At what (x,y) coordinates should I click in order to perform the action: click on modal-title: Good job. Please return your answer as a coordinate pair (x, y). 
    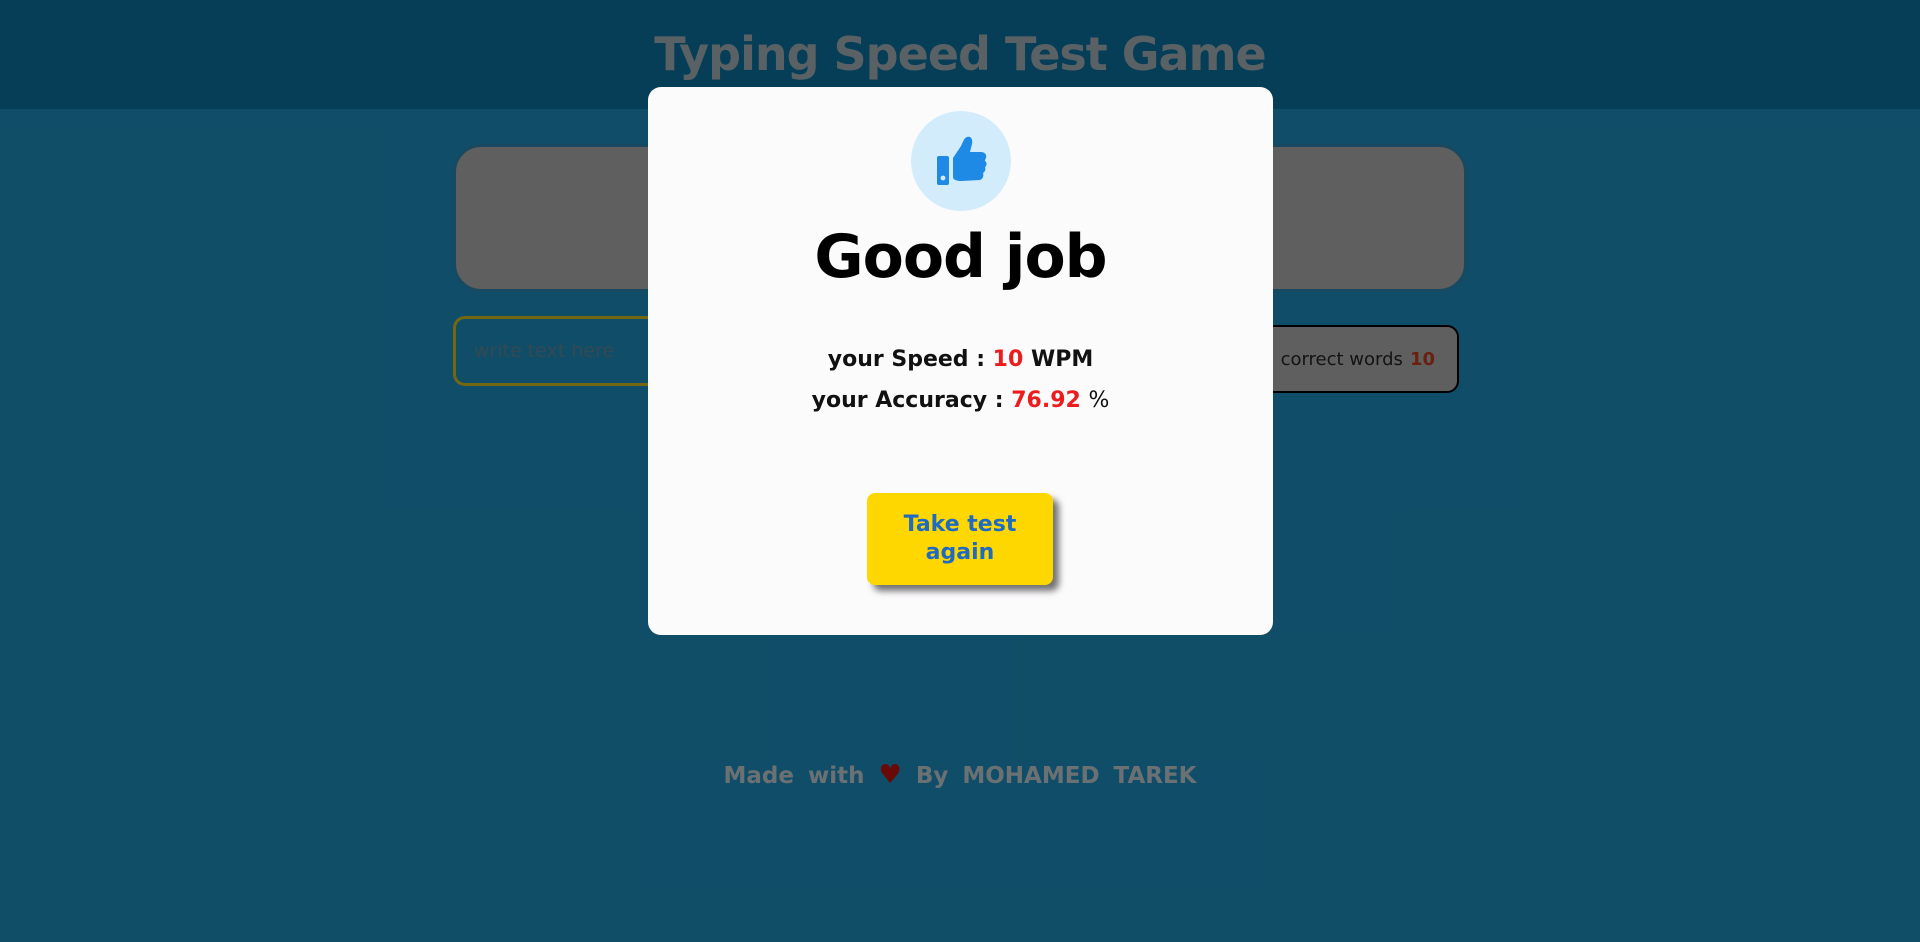
    Looking at the image, I should click on (960, 257).